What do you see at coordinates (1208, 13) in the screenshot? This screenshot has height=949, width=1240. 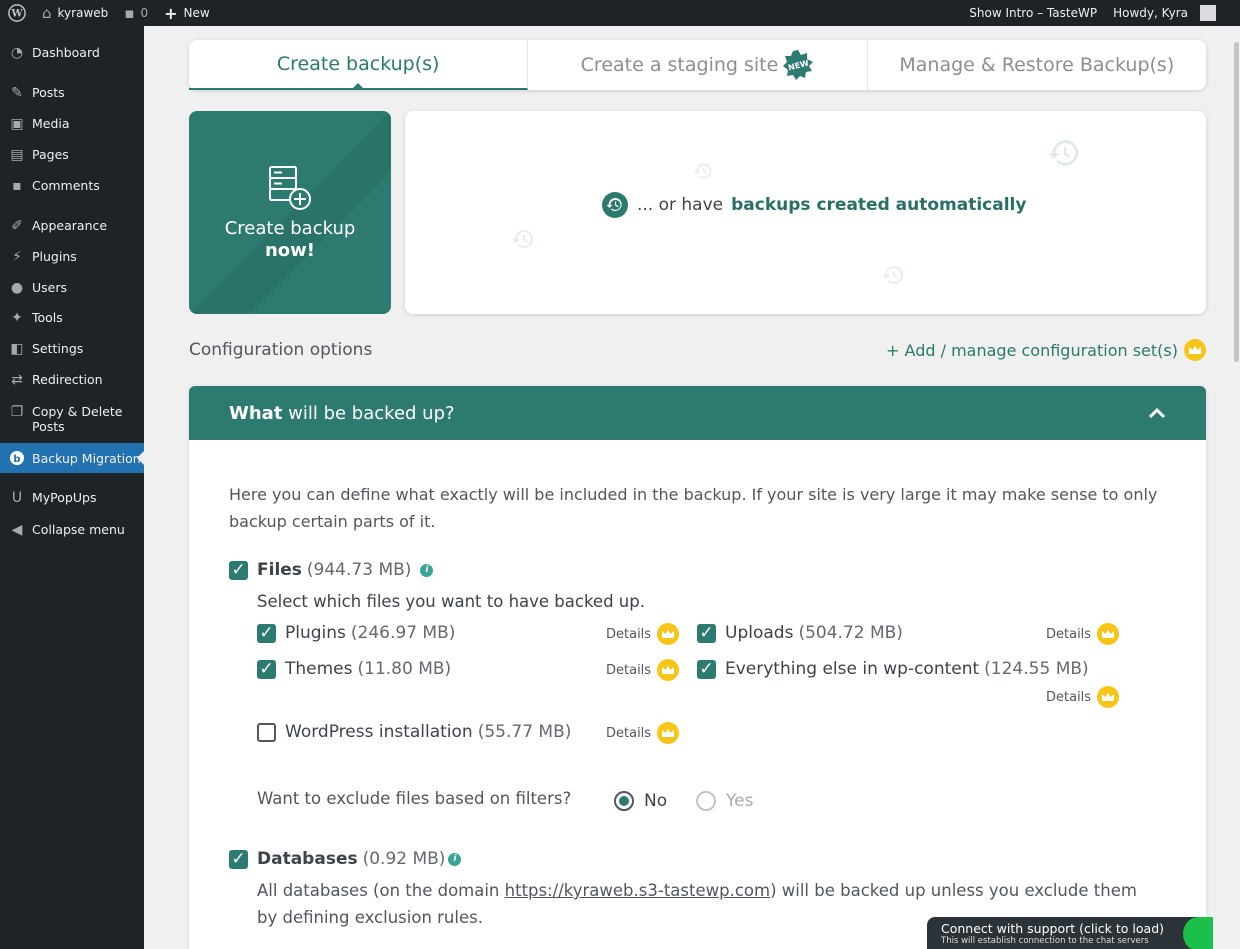 I see `avatar` at bounding box center [1208, 13].